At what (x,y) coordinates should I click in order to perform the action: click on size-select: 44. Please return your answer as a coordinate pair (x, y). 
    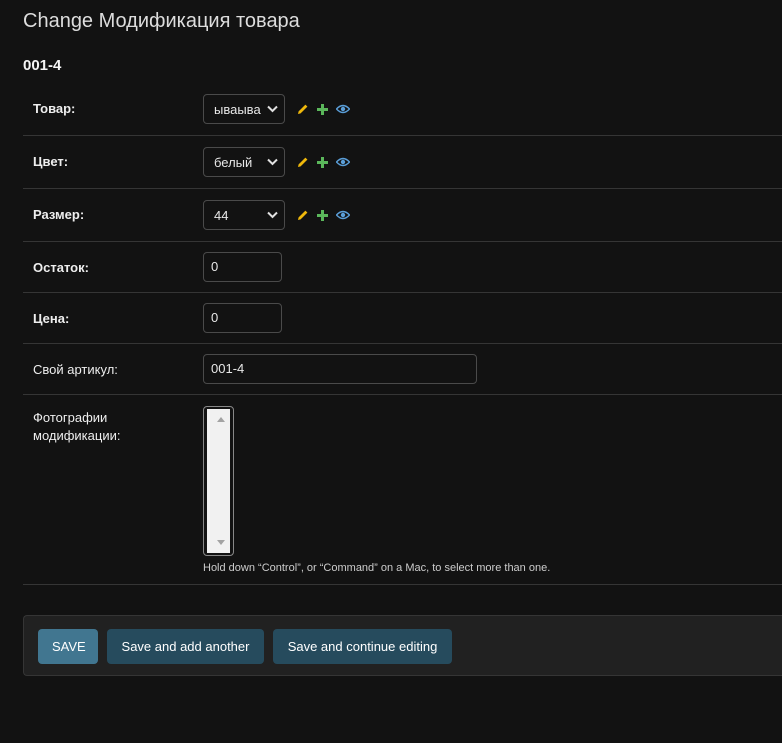
    Looking at the image, I should click on (244, 215).